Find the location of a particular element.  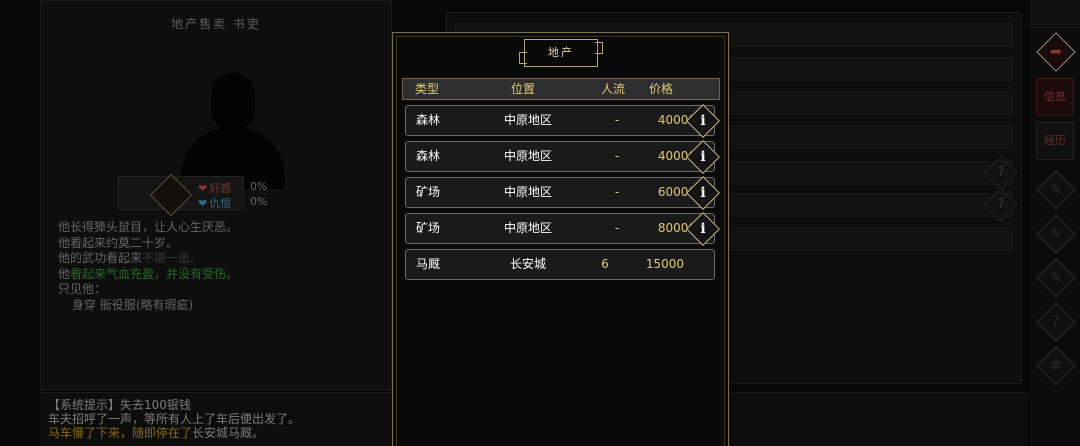

table-row: 矿场 中原地区 - 60000 i is located at coordinates (562, 193).